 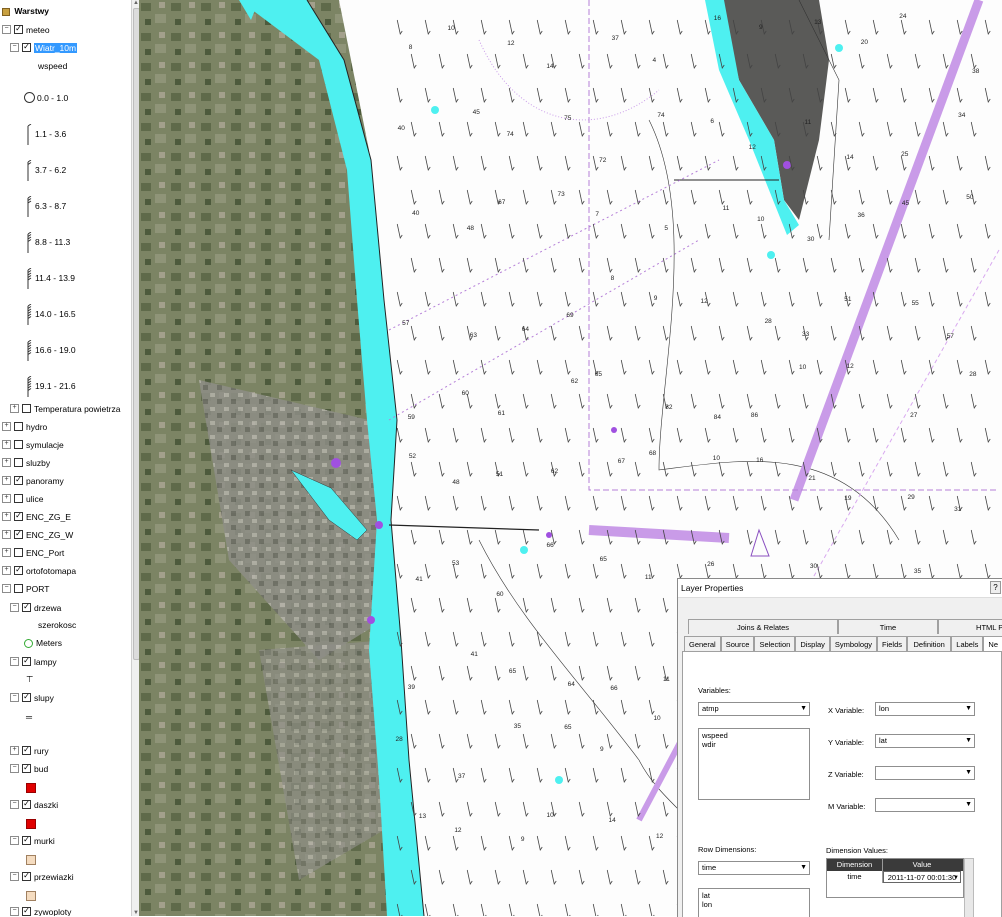 I want to click on z-variable-combo: ▼, so click(x=925, y=773).